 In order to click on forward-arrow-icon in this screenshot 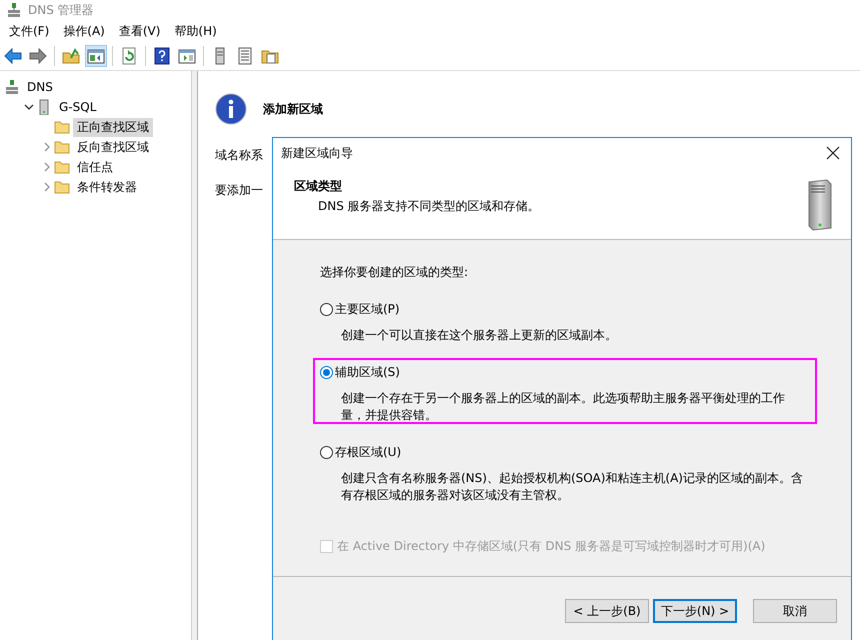, I will do `click(38, 56)`.